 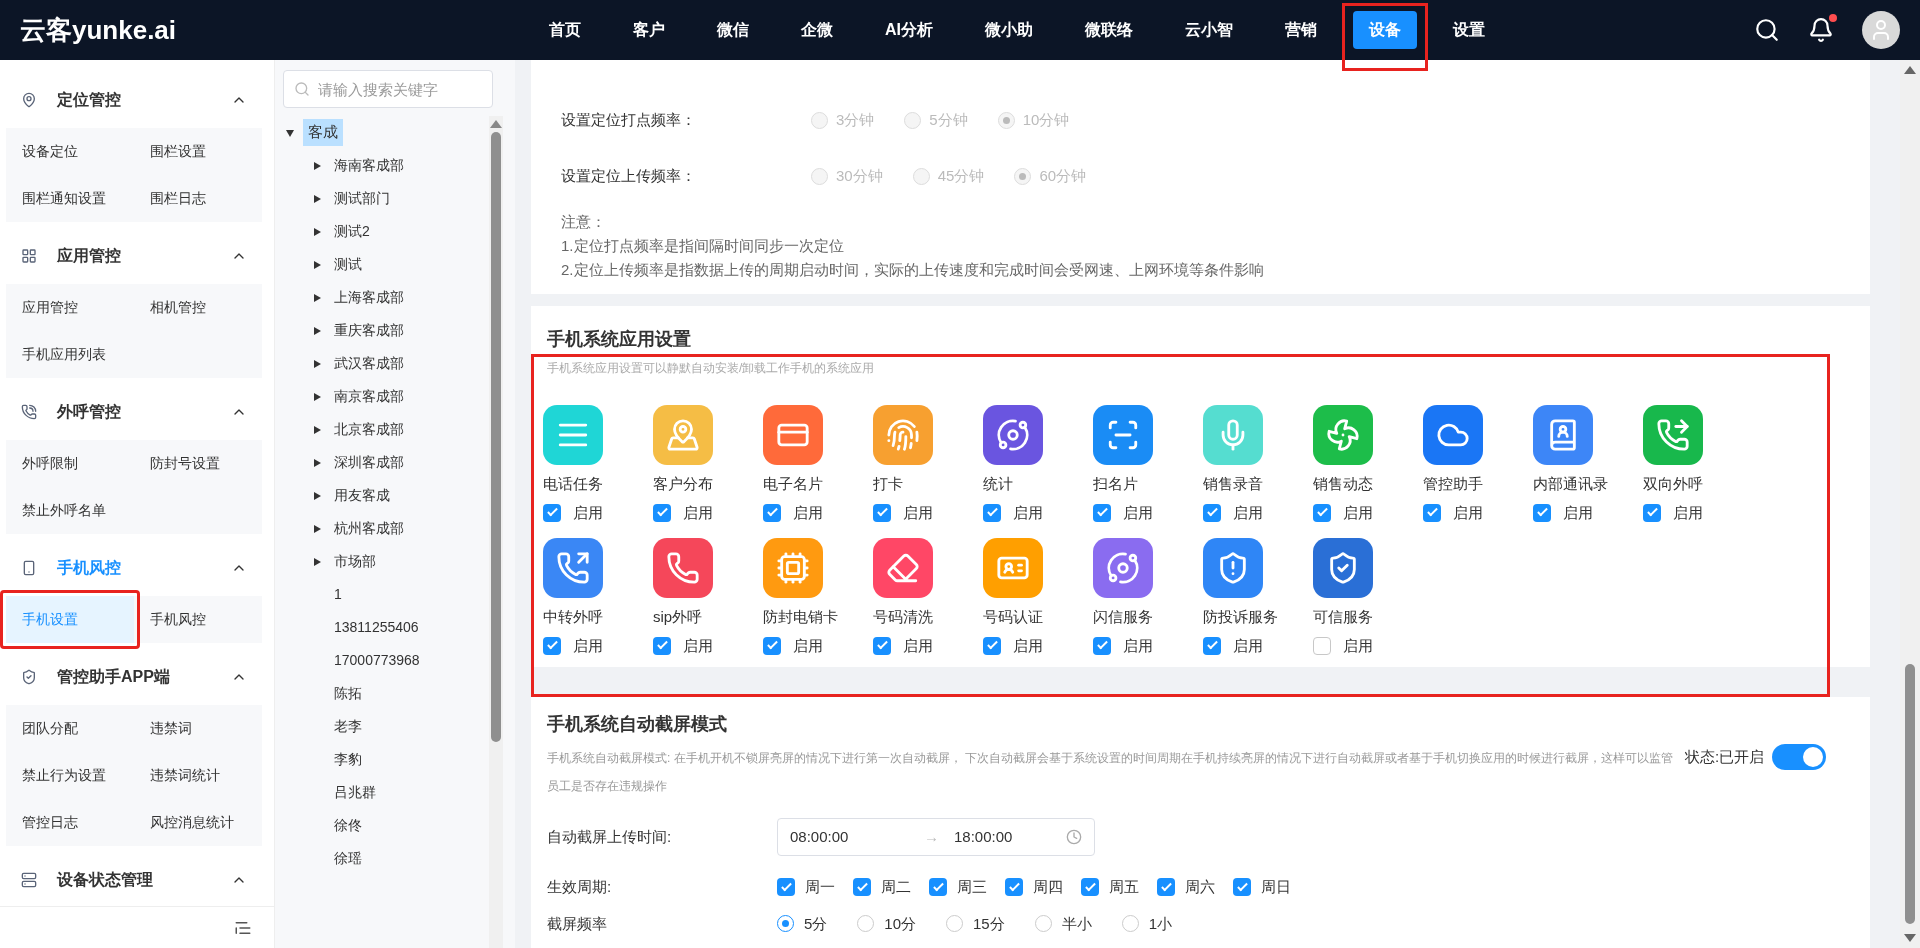 I want to click on tree-node: 深圳客成部, so click(x=369, y=462).